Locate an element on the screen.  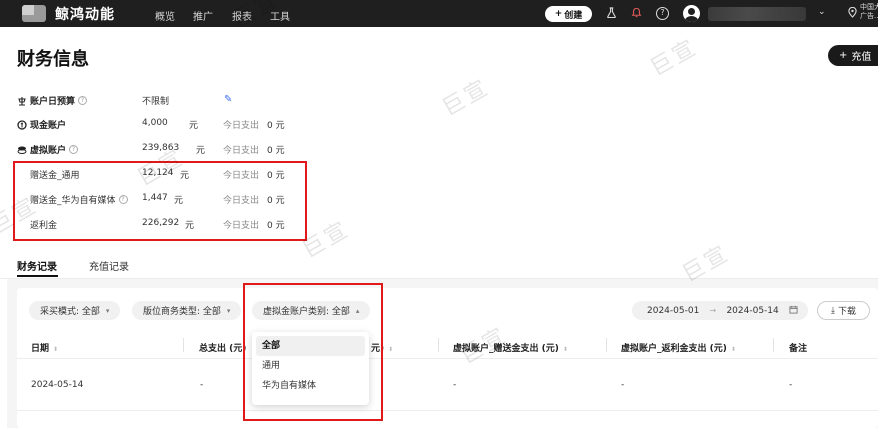
nav-overview: 概览 is located at coordinates (165, 15).